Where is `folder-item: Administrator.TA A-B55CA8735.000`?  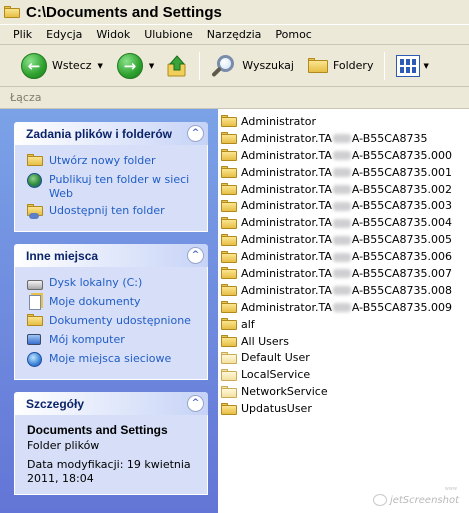
folder-item: Administrator.TA A-B55CA8735.000 is located at coordinates (345, 155).